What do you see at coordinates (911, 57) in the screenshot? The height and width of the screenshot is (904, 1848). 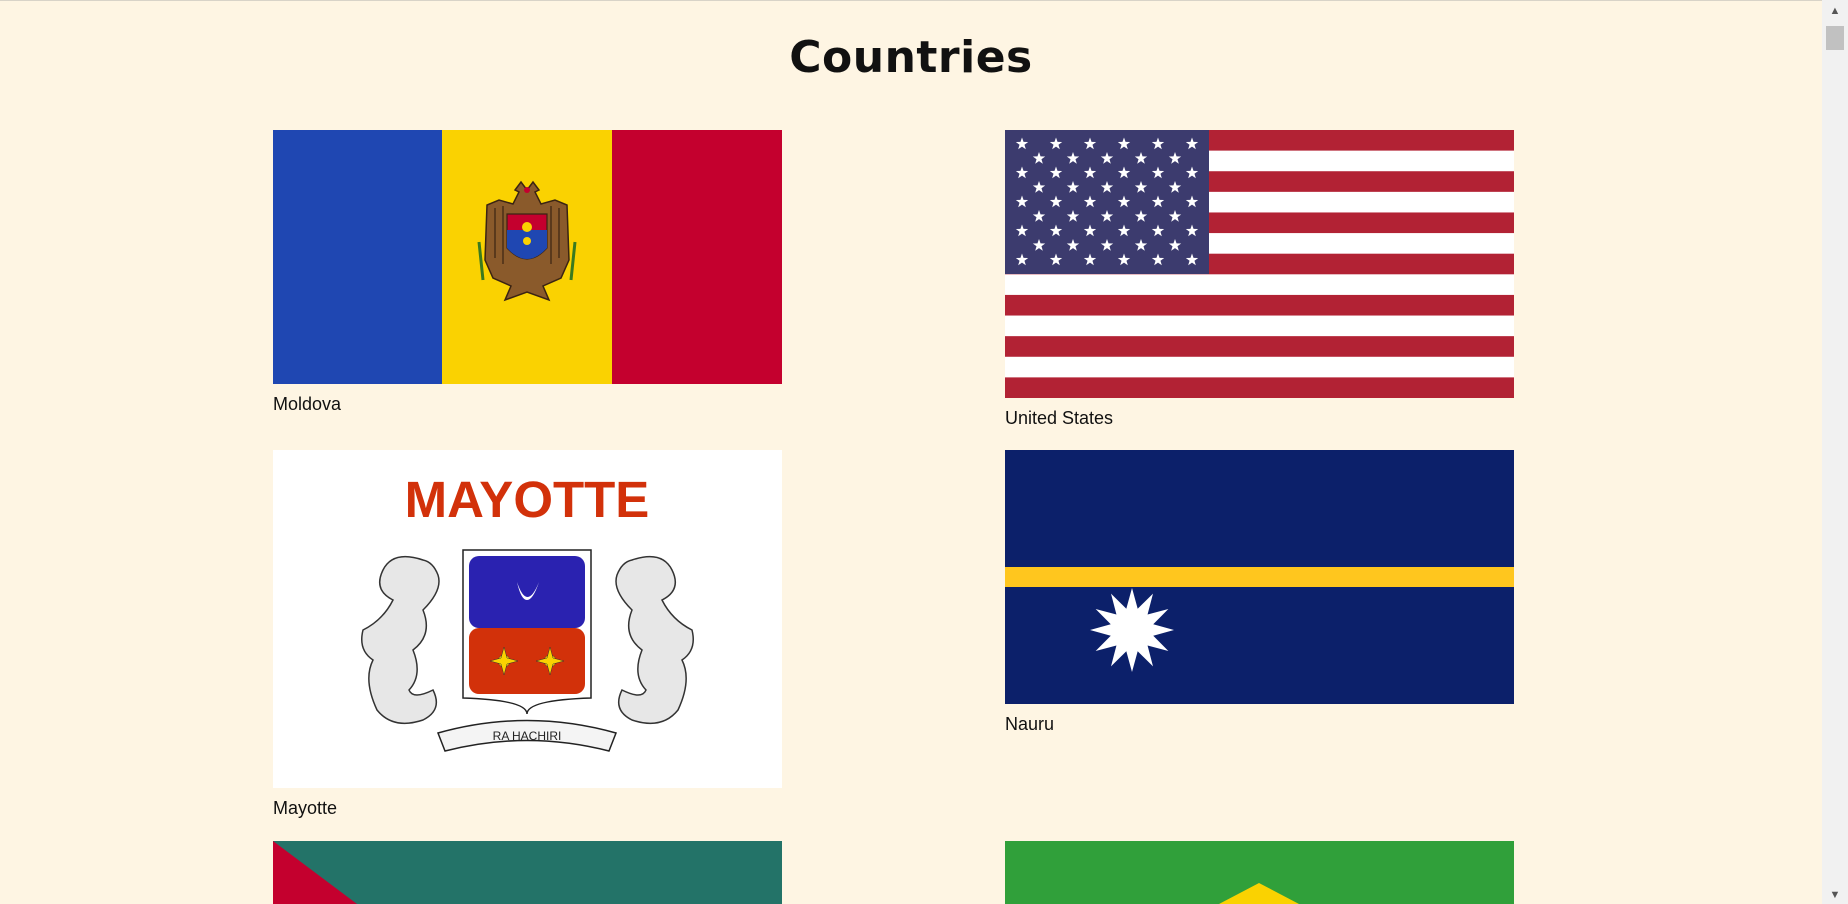 I see `page-title: Countries` at bounding box center [911, 57].